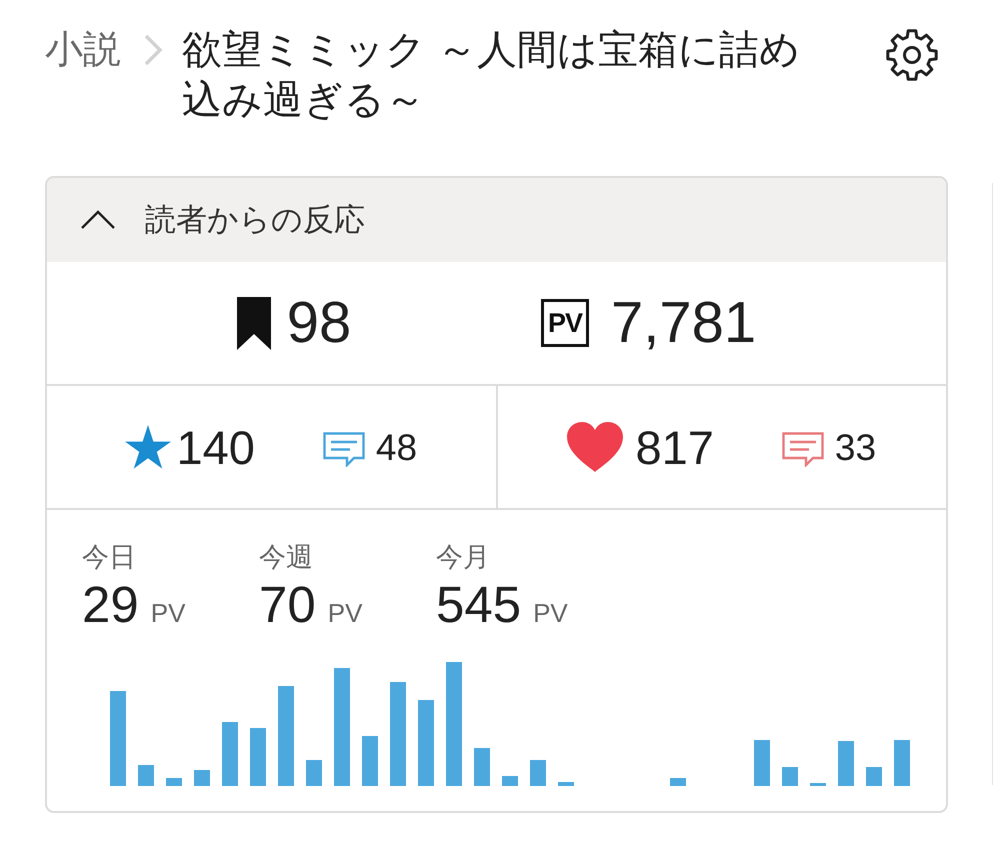  What do you see at coordinates (912, 55) in the screenshot?
I see `settings-icon` at bounding box center [912, 55].